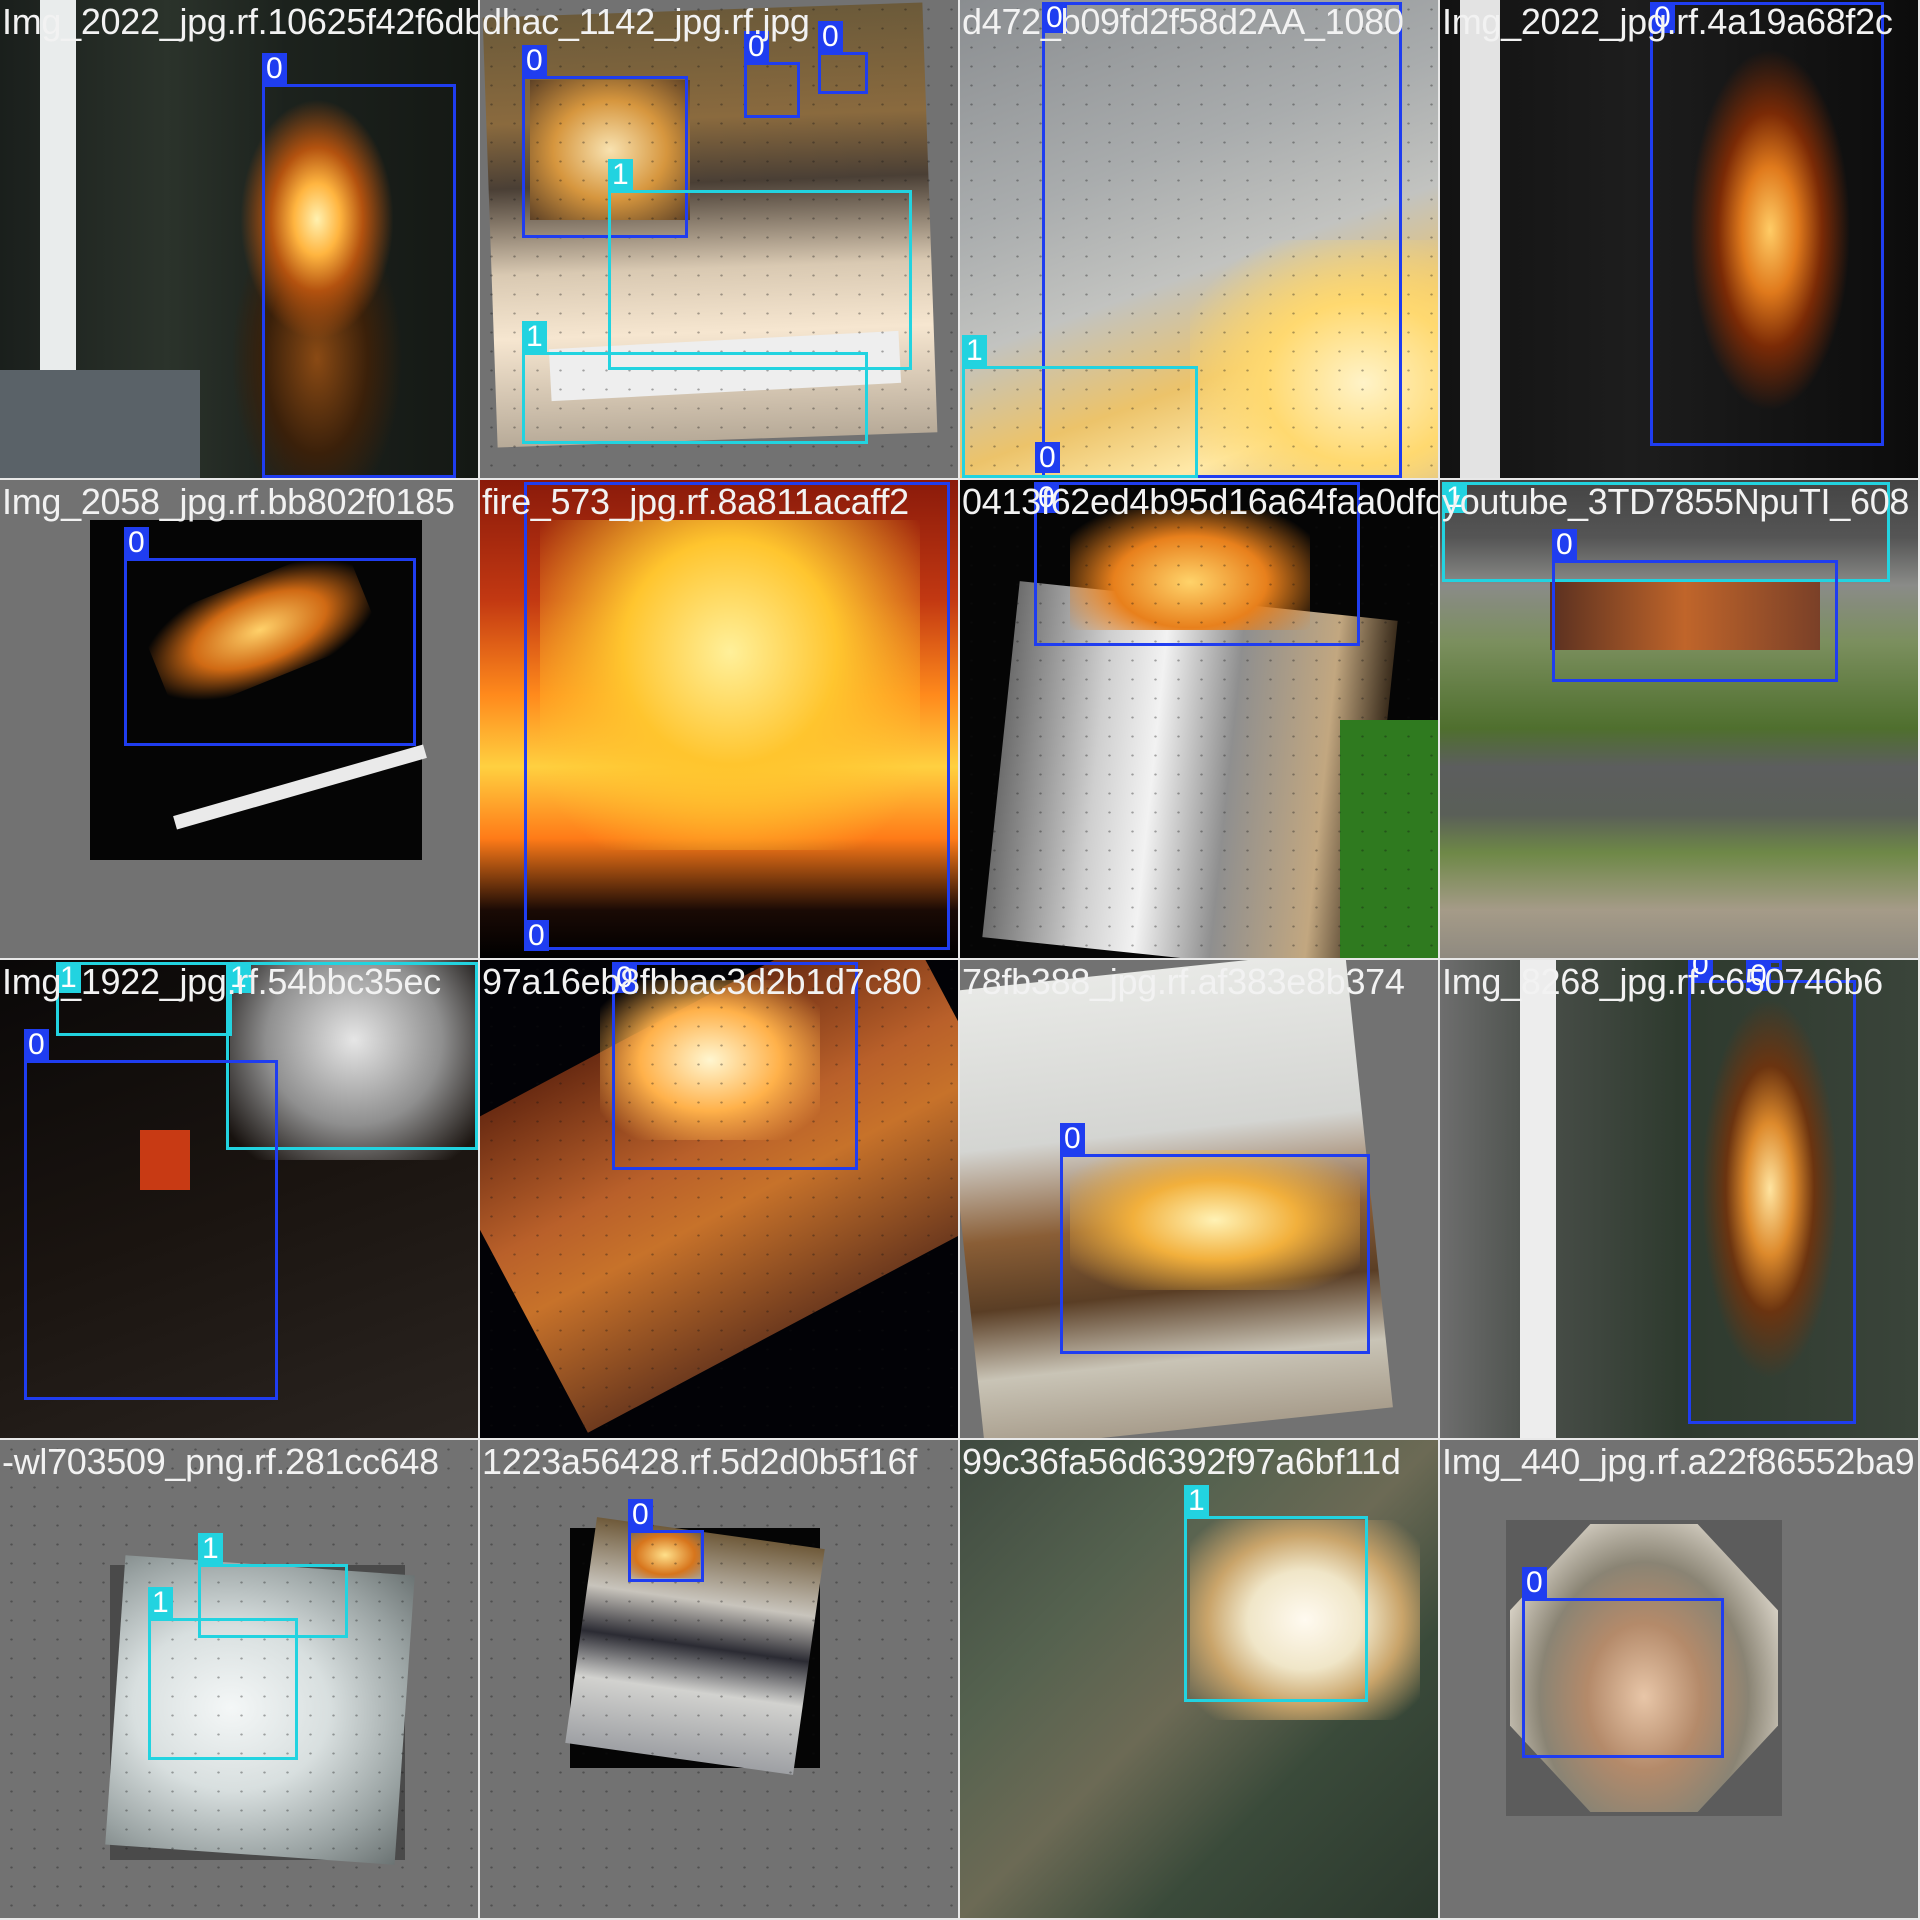  What do you see at coordinates (1667, 21) in the screenshot?
I see `filename-label: Img_2022_jpg.rf.4a19a68f2c` at bounding box center [1667, 21].